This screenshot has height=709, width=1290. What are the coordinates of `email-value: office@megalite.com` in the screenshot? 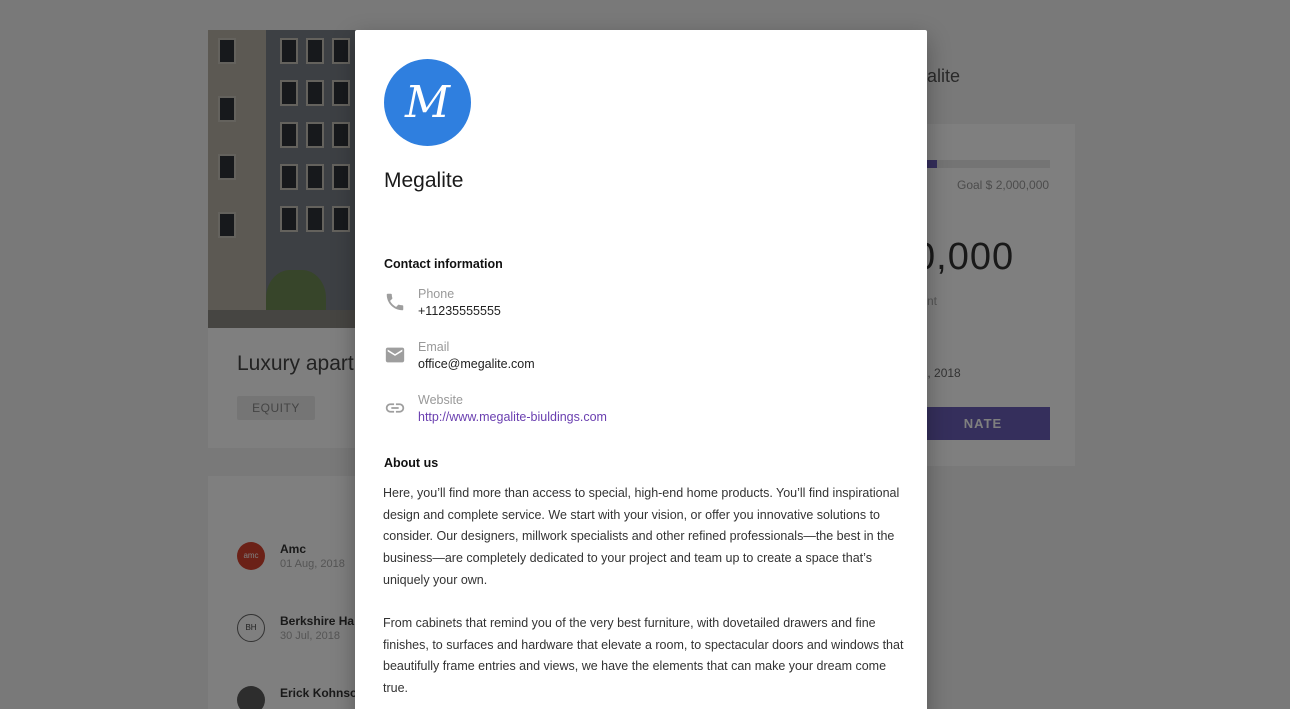 It's located at (476, 364).